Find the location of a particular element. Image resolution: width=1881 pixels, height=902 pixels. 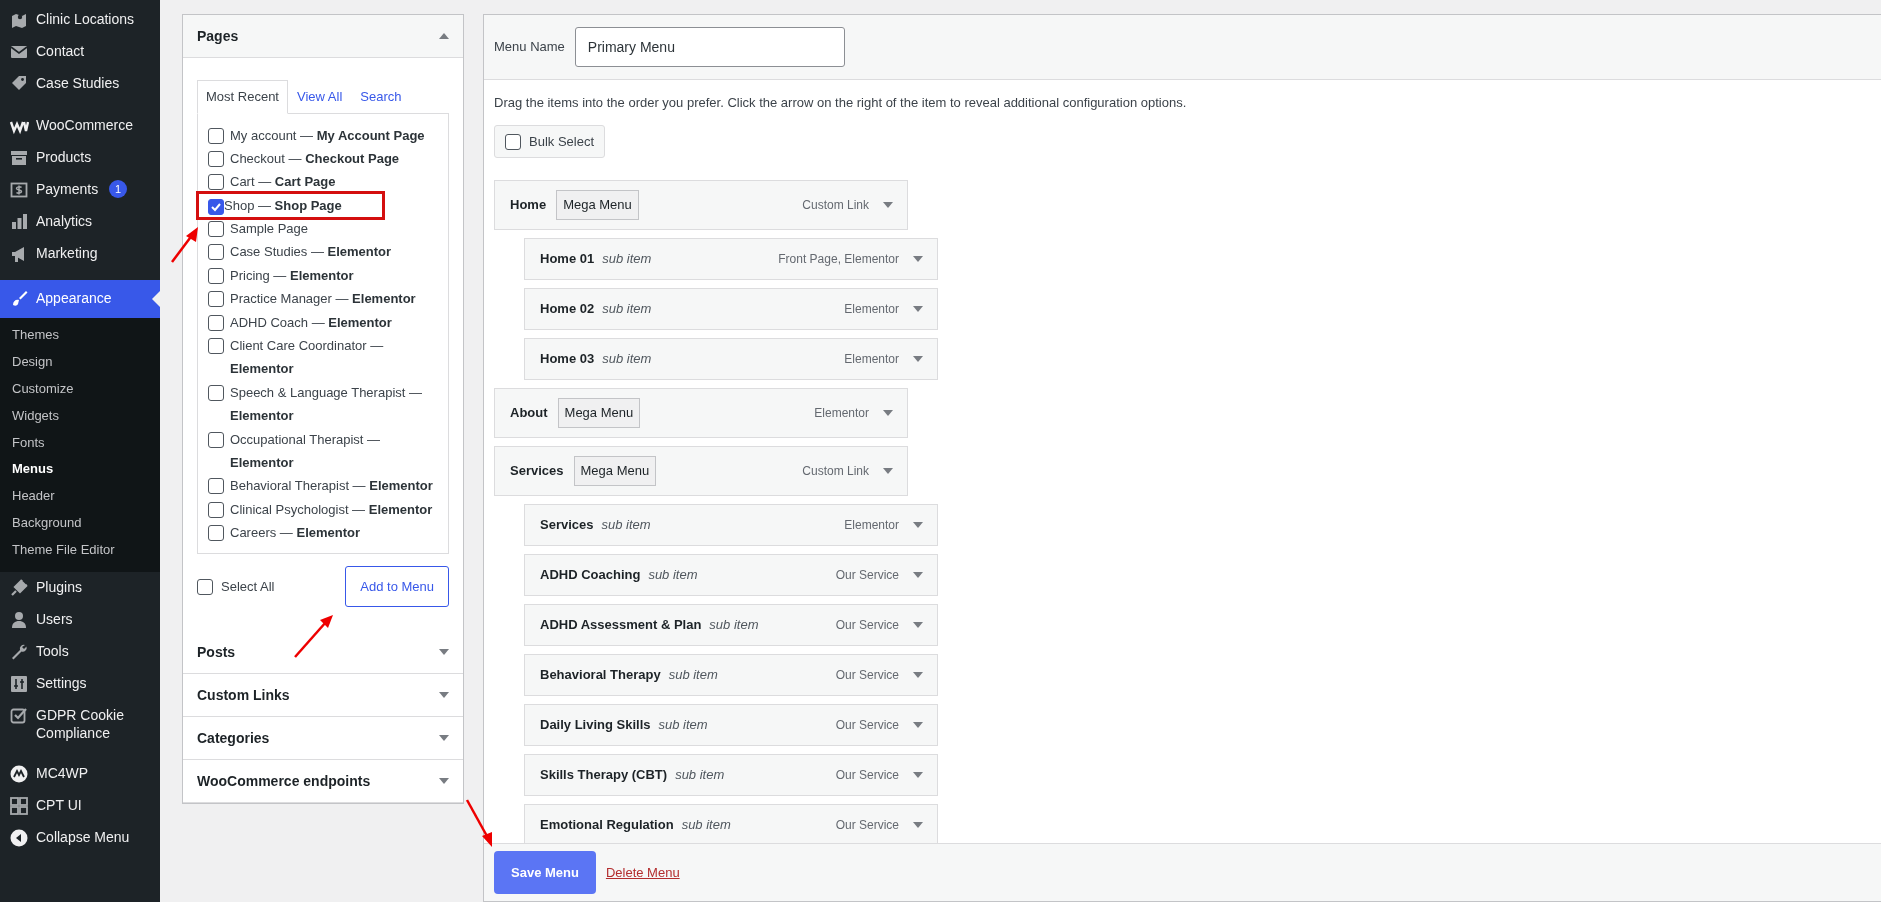

sidebar-item: Payments 1 is located at coordinates (80, 190).